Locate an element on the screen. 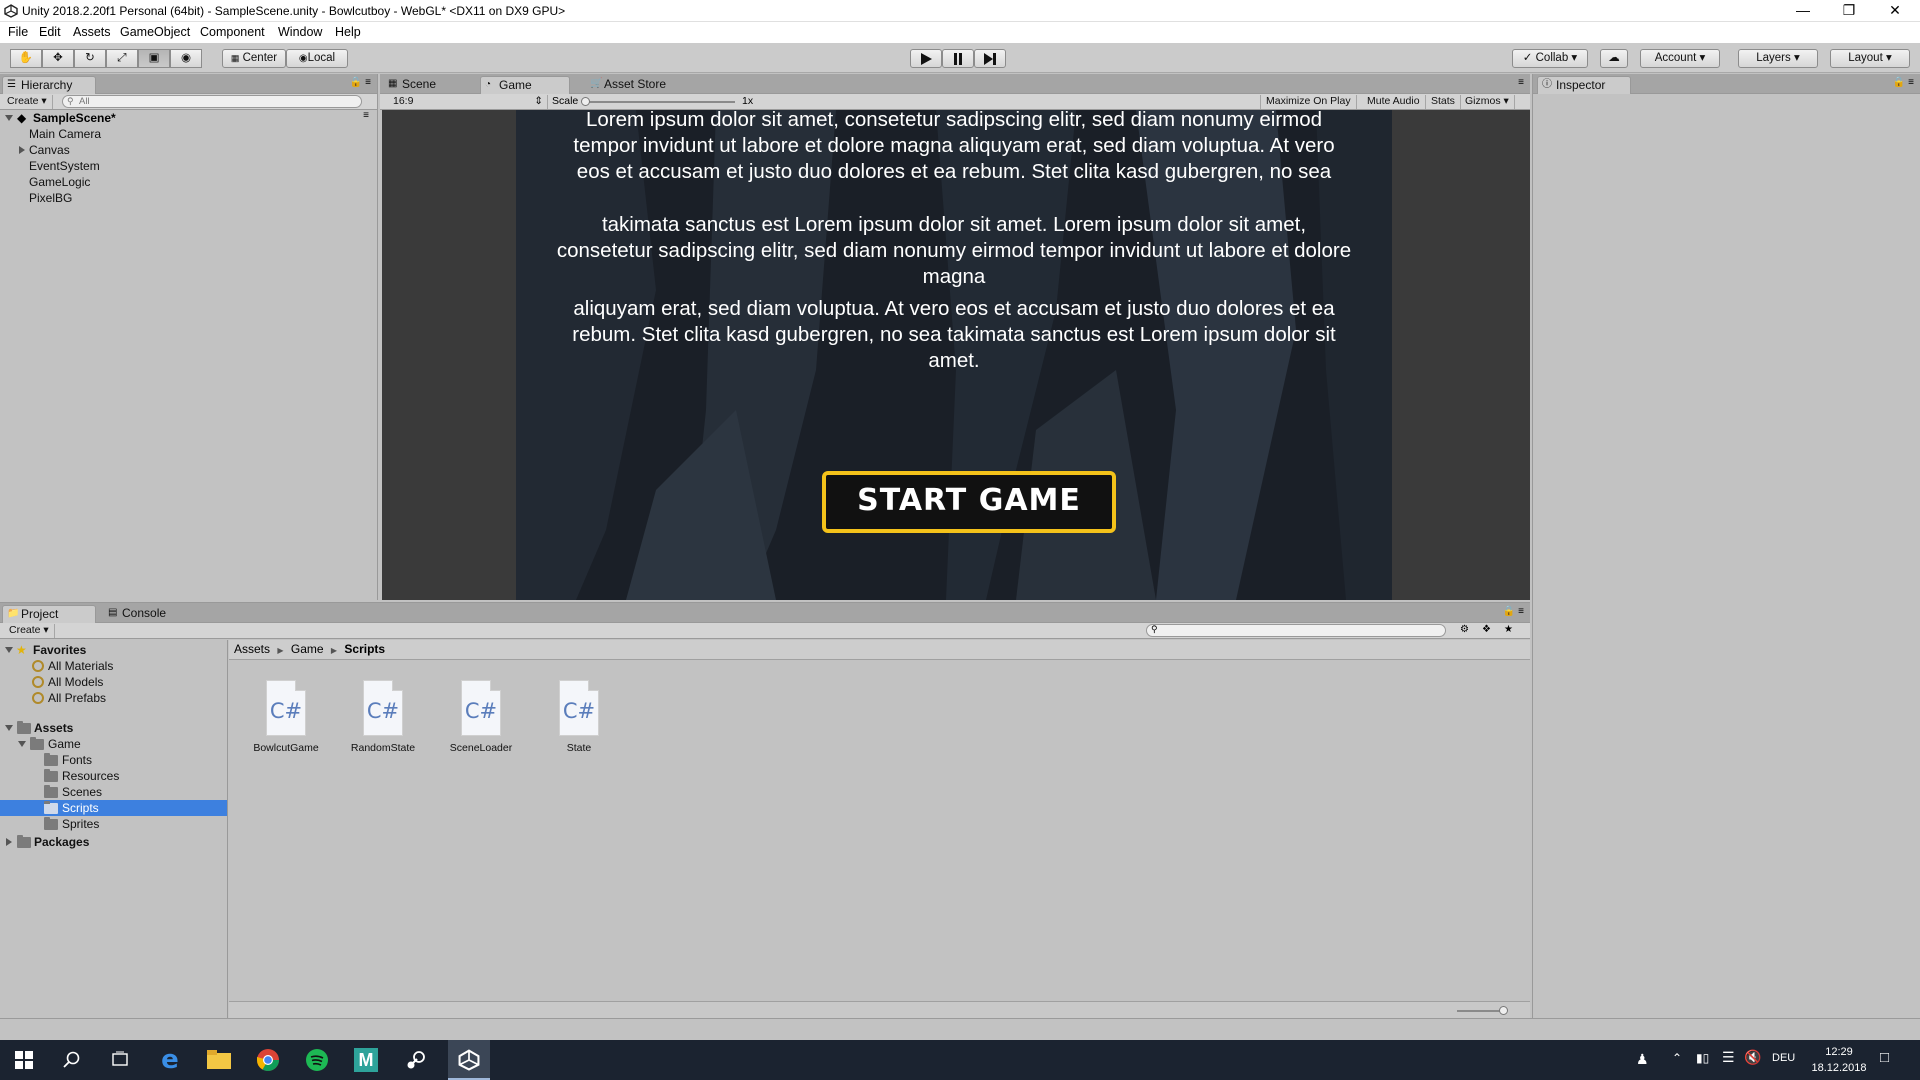  inspector-lock-icon: 🔒 ≡ is located at coordinates (1903, 82).